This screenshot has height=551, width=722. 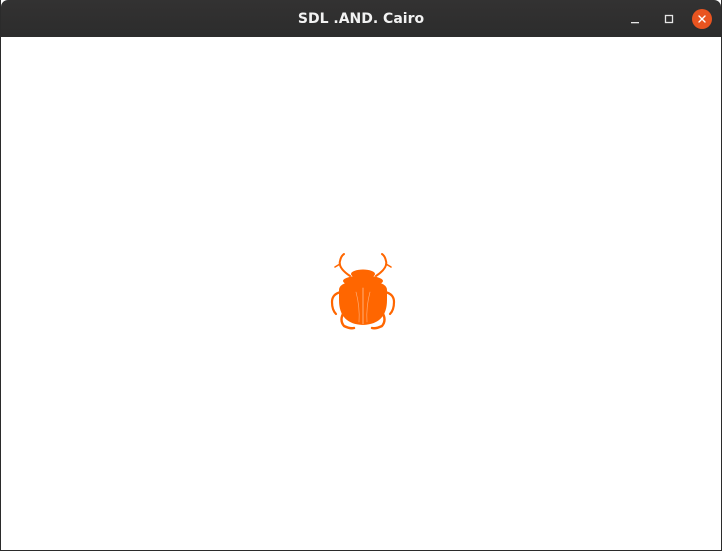 I want to click on minimize-icon, so click(x=635, y=23).